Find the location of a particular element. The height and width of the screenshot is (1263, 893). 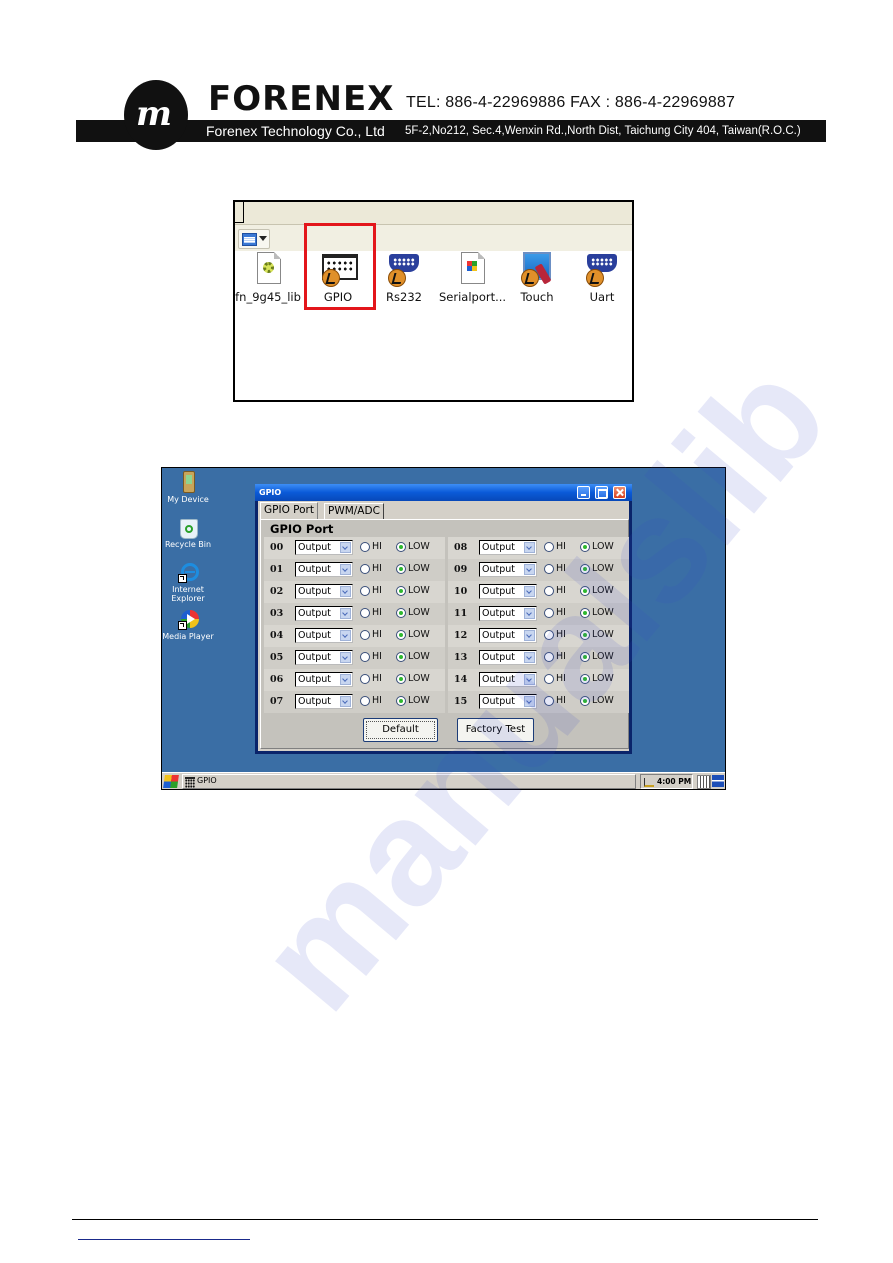

maximize-button is located at coordinates (601, 492).